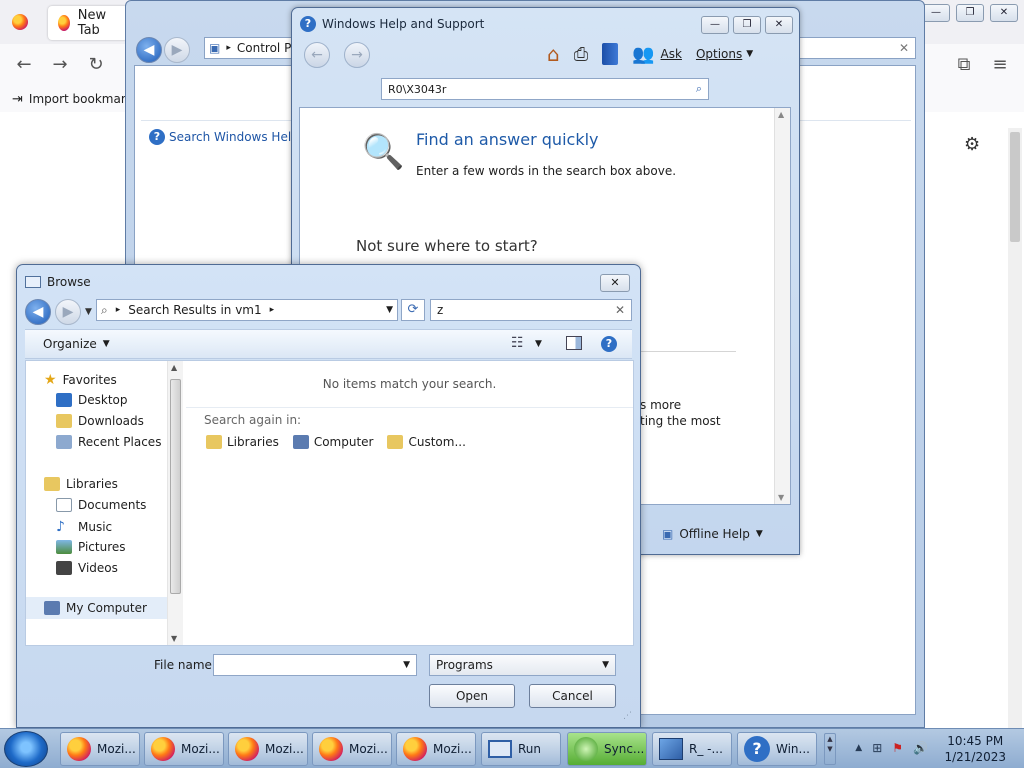  I want to click on browse-close-button: ✕, so click(615, 283).